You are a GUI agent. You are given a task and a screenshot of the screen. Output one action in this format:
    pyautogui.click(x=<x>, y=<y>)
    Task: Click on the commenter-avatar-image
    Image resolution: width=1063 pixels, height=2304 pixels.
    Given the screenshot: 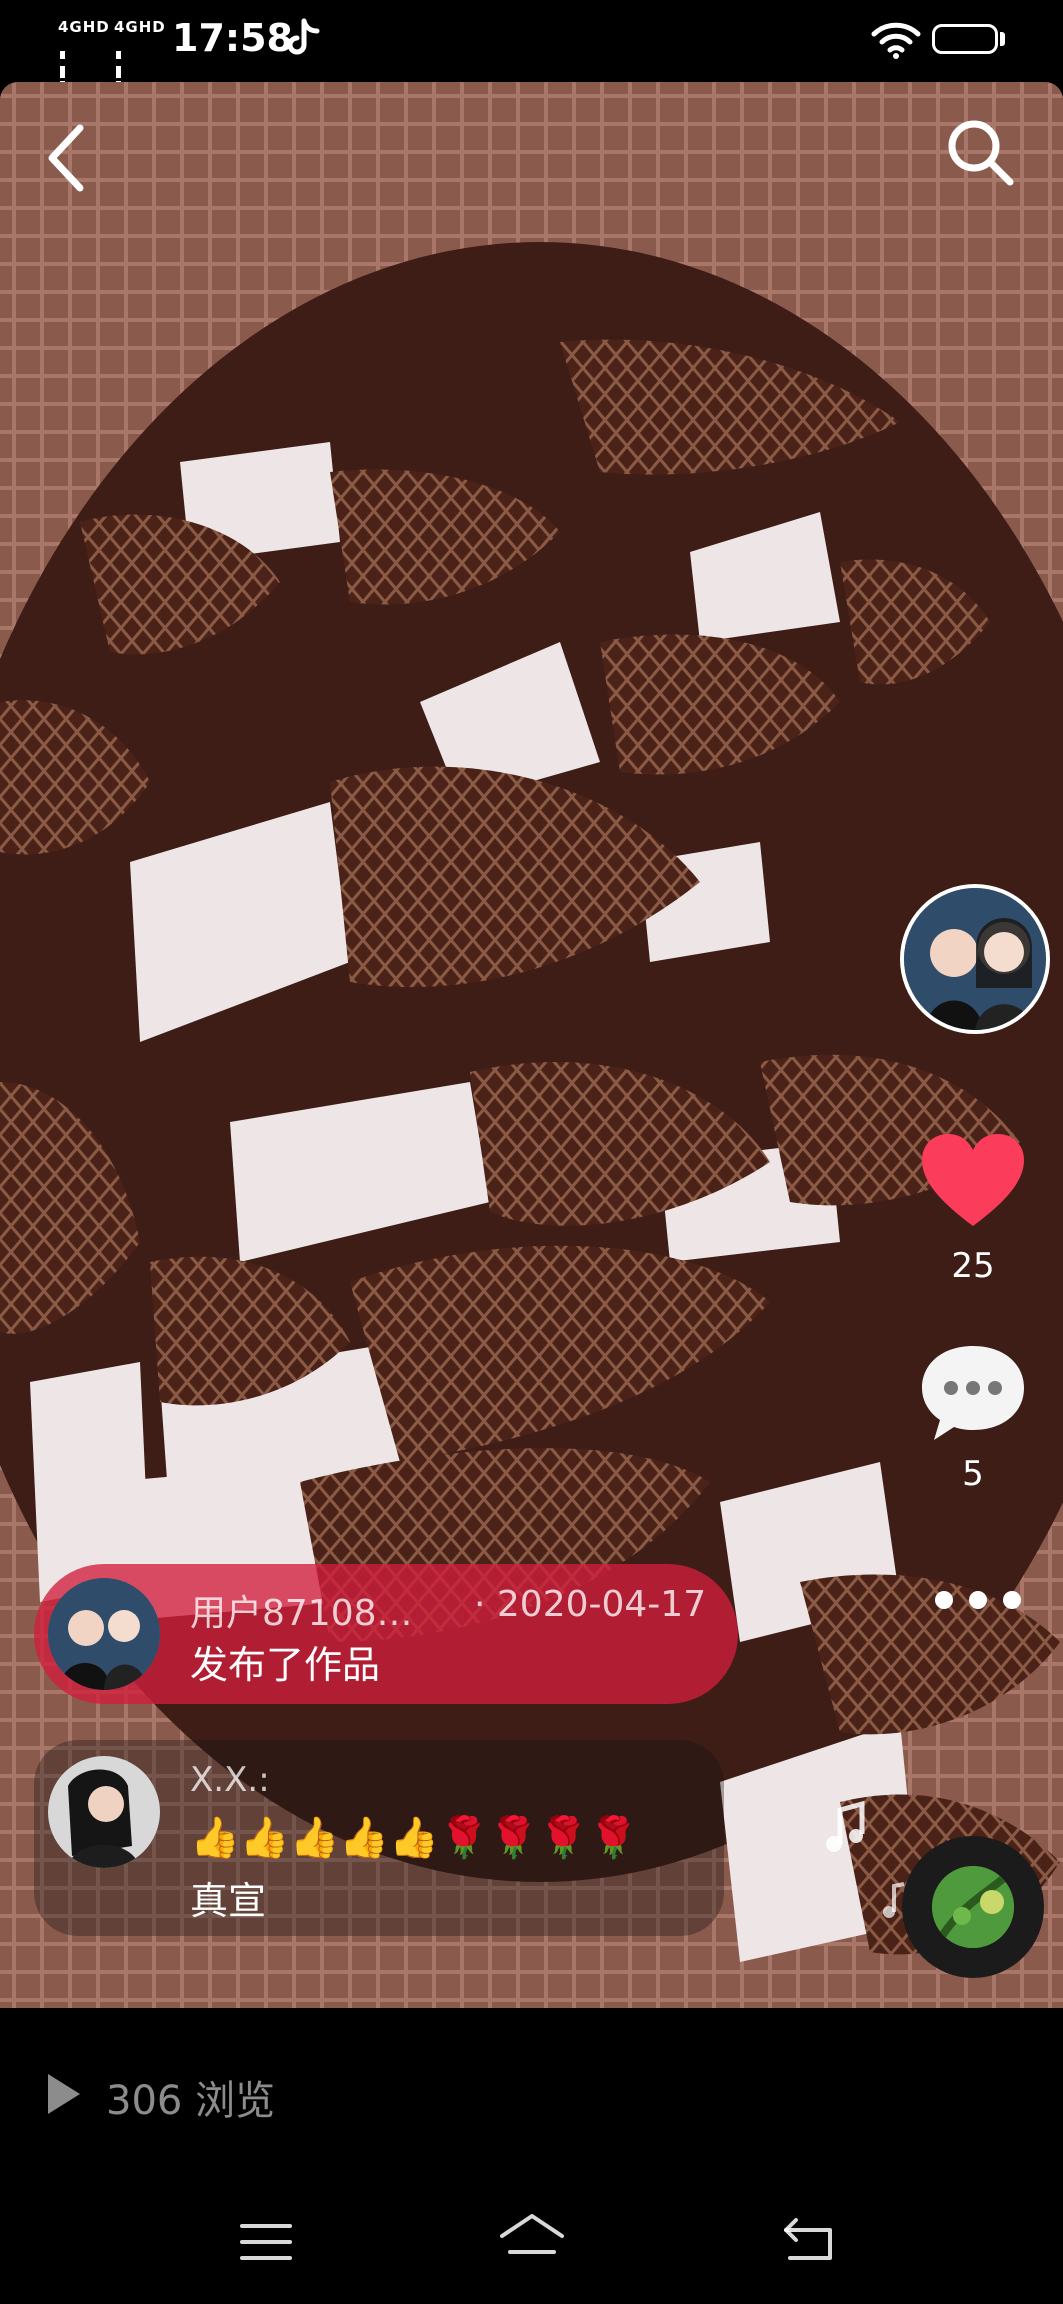 What is the action you would take?
    pyautogui.click(x=104, y=1812)
    